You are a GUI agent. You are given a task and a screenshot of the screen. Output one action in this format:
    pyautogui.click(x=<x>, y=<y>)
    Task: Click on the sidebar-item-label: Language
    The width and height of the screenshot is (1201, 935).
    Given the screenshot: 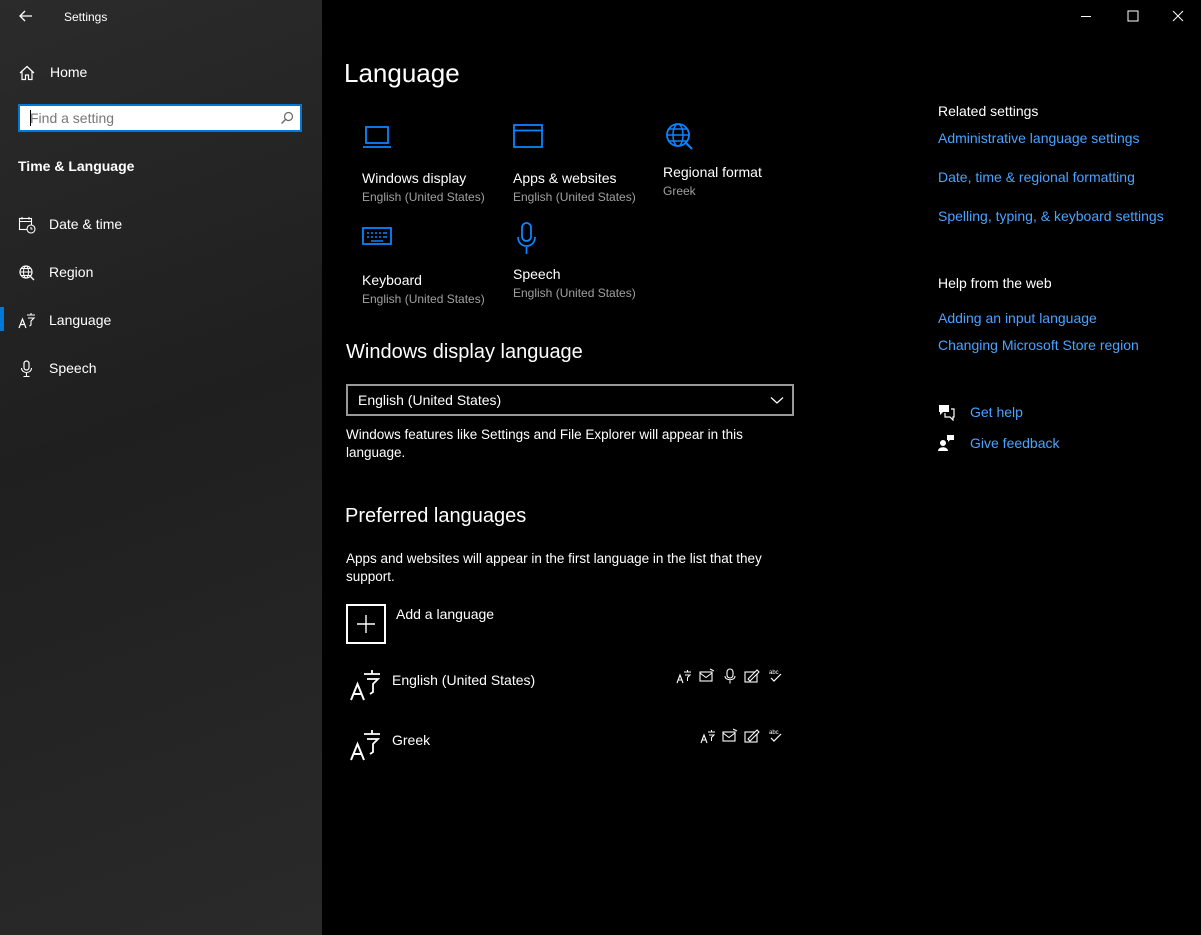 What is the action you would take?
    pyautogui.click(x=80, y=320)
    